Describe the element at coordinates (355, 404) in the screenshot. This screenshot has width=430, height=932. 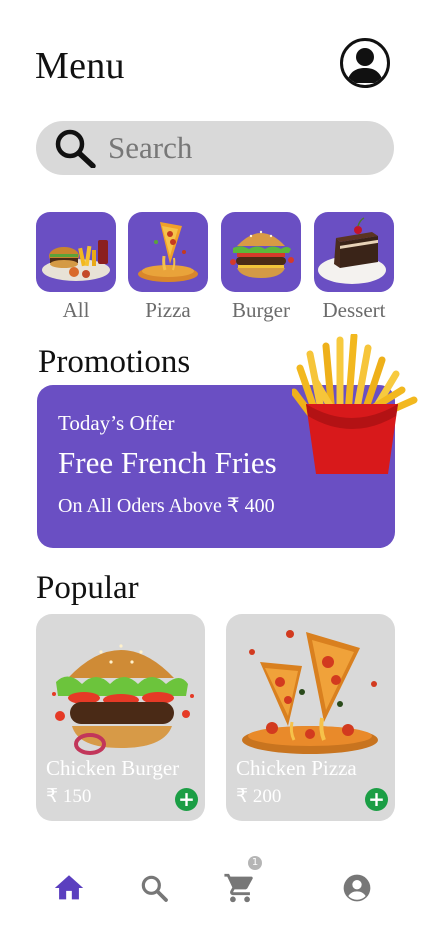
I see `french-fries-image` at that location.